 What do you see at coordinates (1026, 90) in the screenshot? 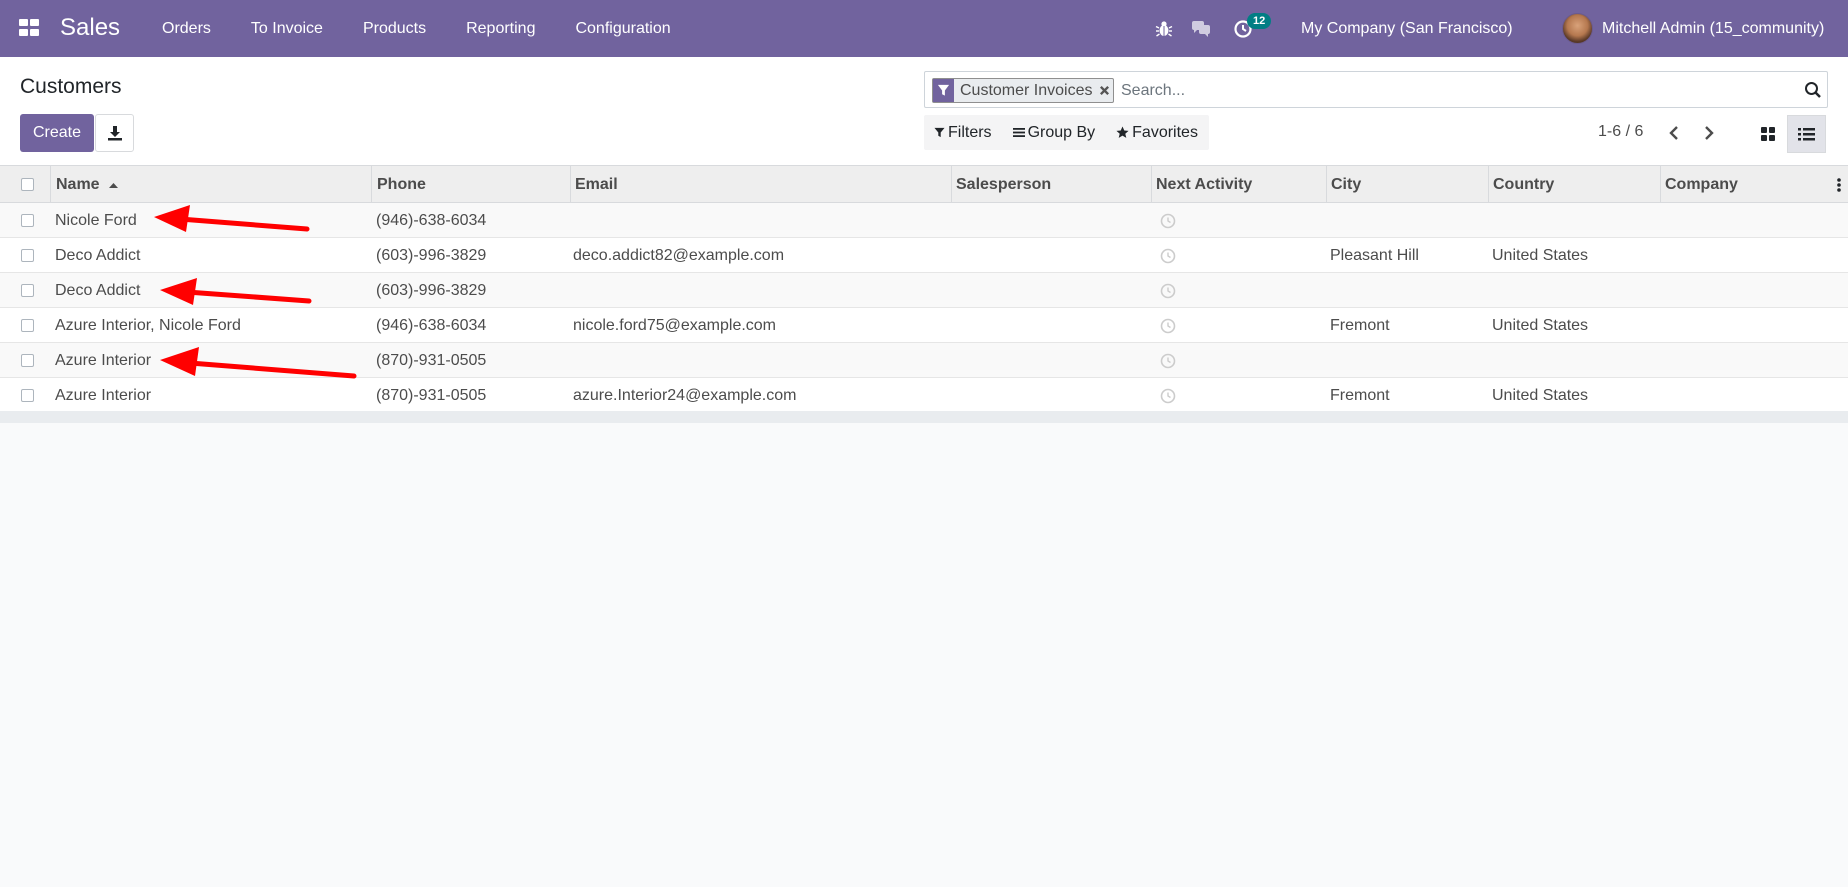
I see `facet-label: Customer Invoices` at bounding box center [1026, 90].